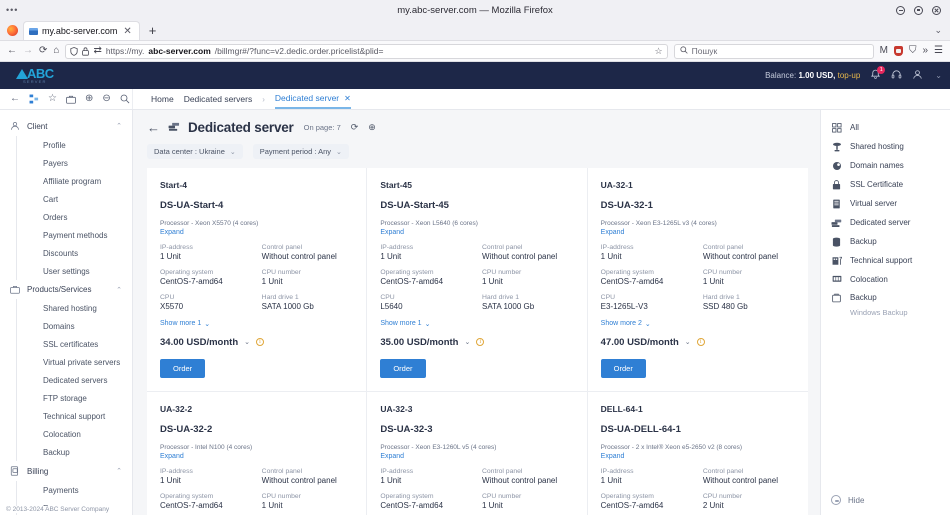  Describe the element at coordinates (885, 146) in the screenshot. I see `right-sidebar-item-shared-hosting: Shared hosting` at that location.